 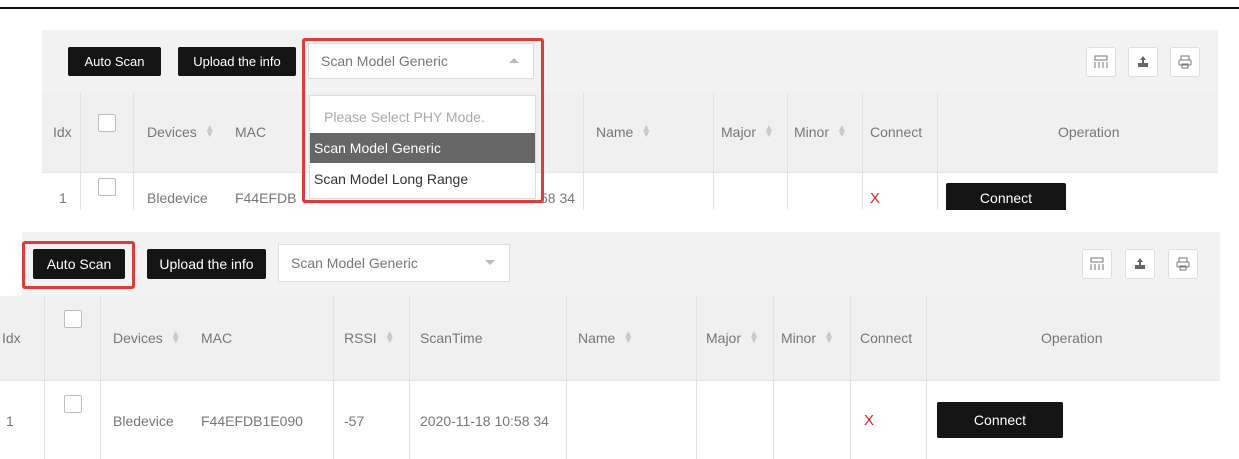 What do you see at coordinates (558, 198) in the screenshot?
I see `row-scantime-clipped: 58 34` at bounding box center [558, 198].